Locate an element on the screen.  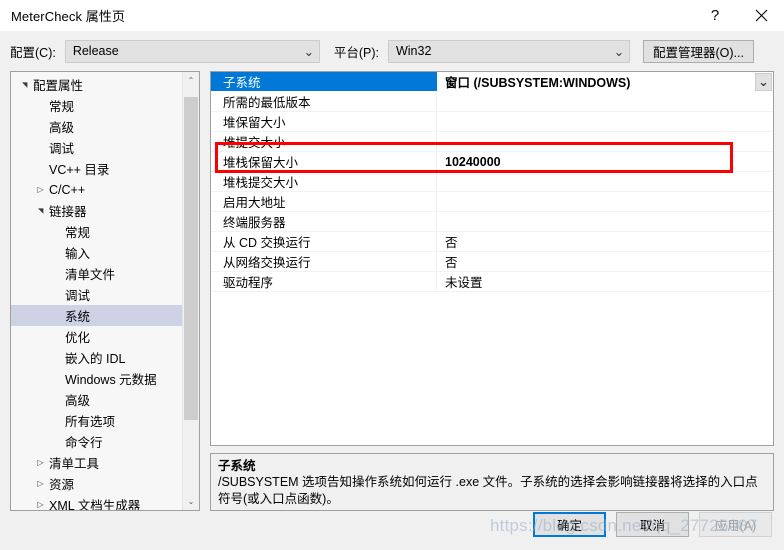
property-row: 堆栈保留大小 10240000 is located at coordinates (492, 162).